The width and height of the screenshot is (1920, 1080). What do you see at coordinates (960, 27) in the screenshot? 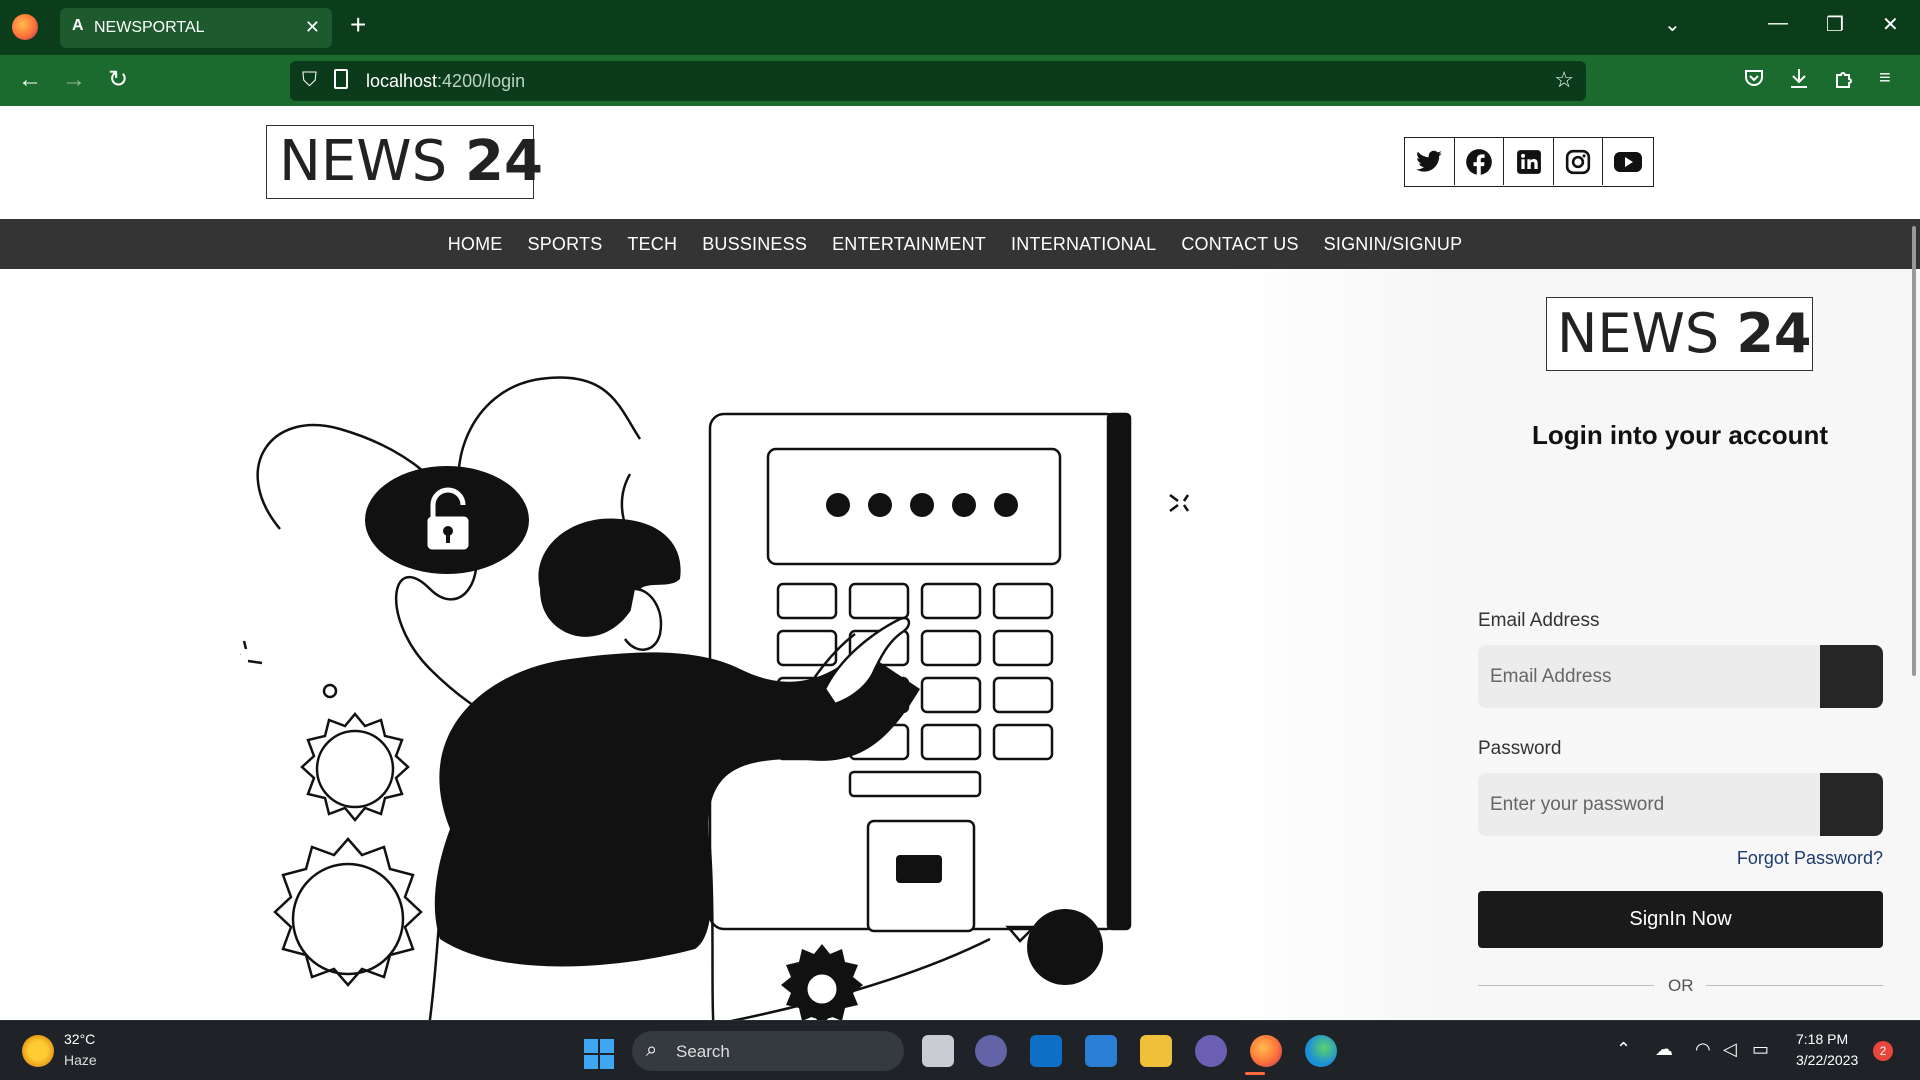
I see `browser-tabbar: A NEWSPORTAL ✕ + ⌄ — ❐ ✕` at bounding box center [960, 27].